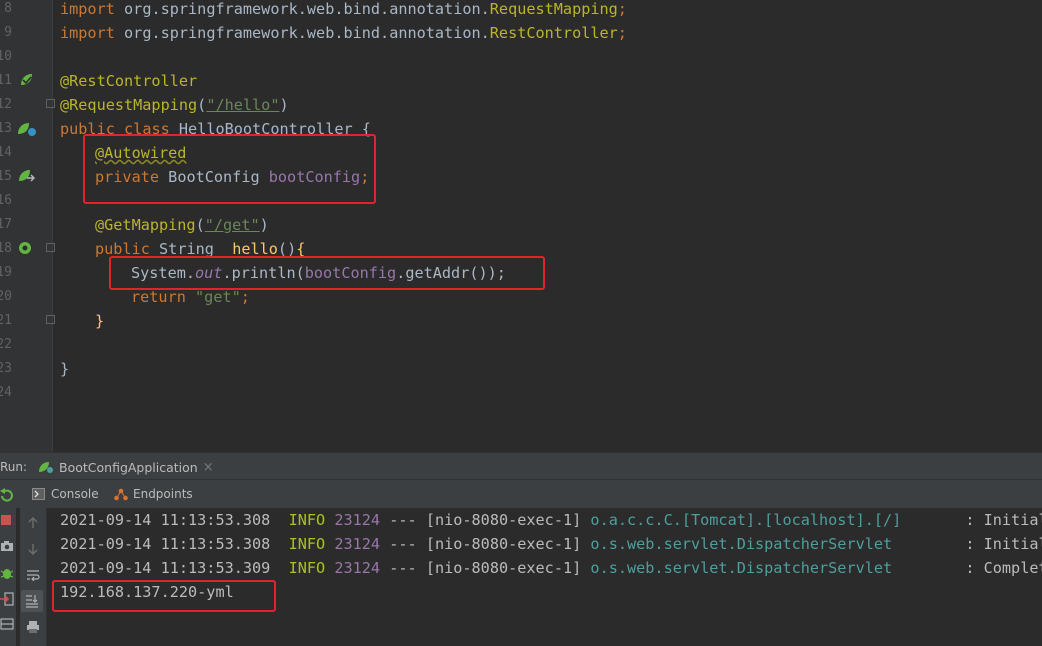 The width and height of the screenshot is (1042, 646). What do you see at coordinates (6, 296) in the screenshot?
I see `line-number: 20` at bounding box center [6, 296].